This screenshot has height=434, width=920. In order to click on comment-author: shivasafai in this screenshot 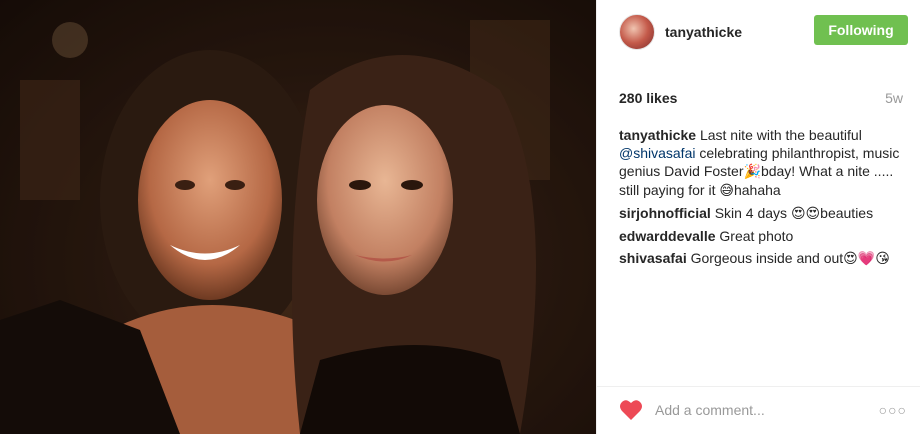, I will do `click(653, 258)`.